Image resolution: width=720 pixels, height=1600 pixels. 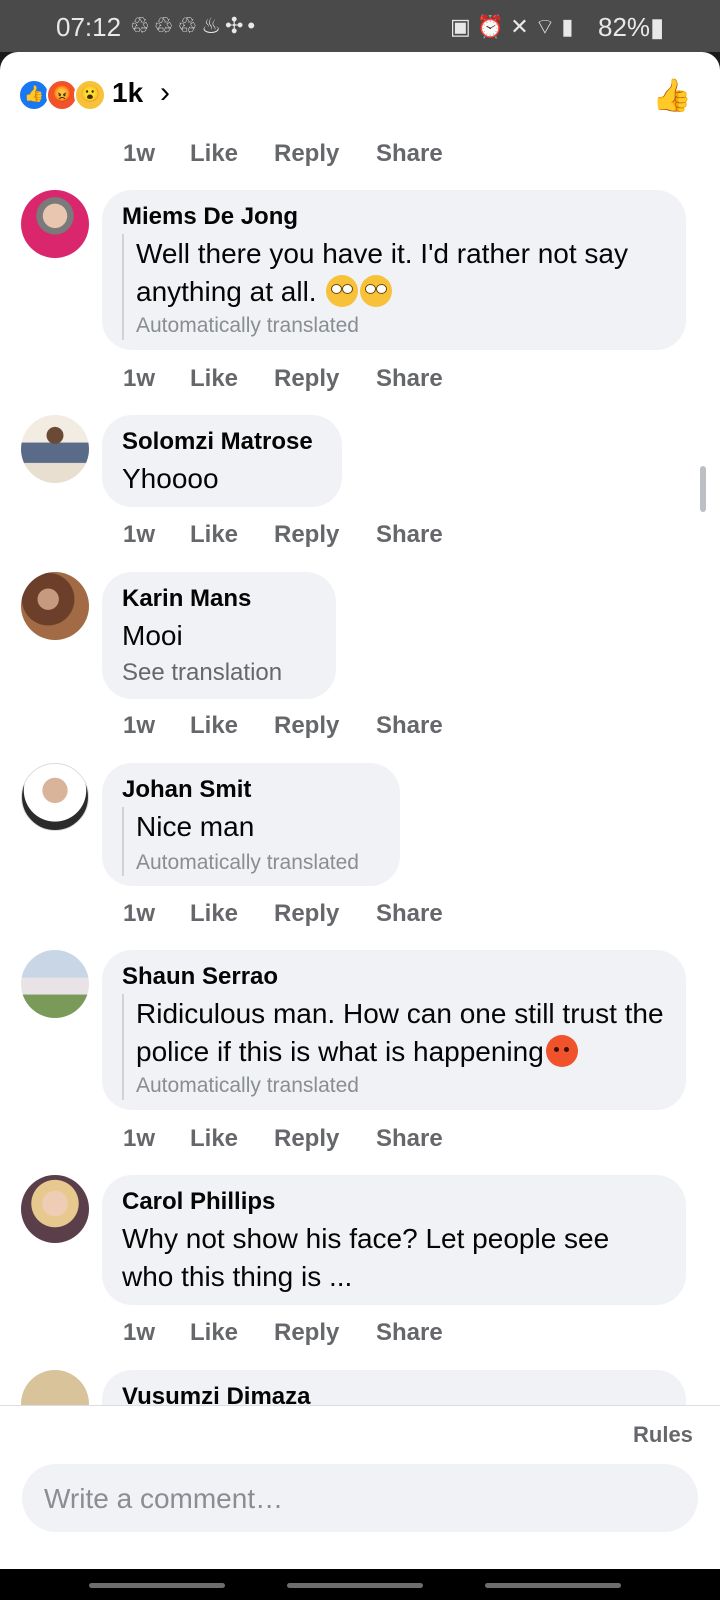 I want to click on comment-input, so click(x=359, y=1499).